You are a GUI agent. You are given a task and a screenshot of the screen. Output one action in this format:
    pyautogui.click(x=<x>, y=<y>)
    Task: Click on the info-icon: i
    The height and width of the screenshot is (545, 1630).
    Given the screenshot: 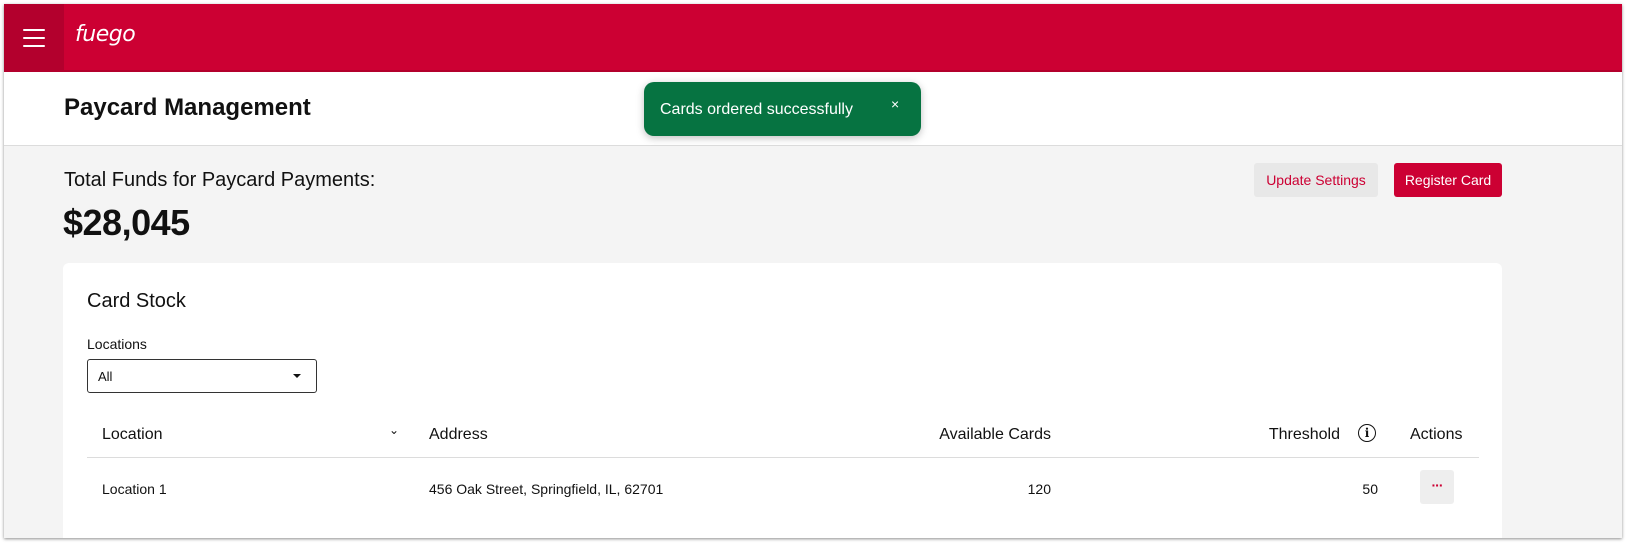 What is the action you would take?
    pyautogui.click(x=1367, y=433)
    